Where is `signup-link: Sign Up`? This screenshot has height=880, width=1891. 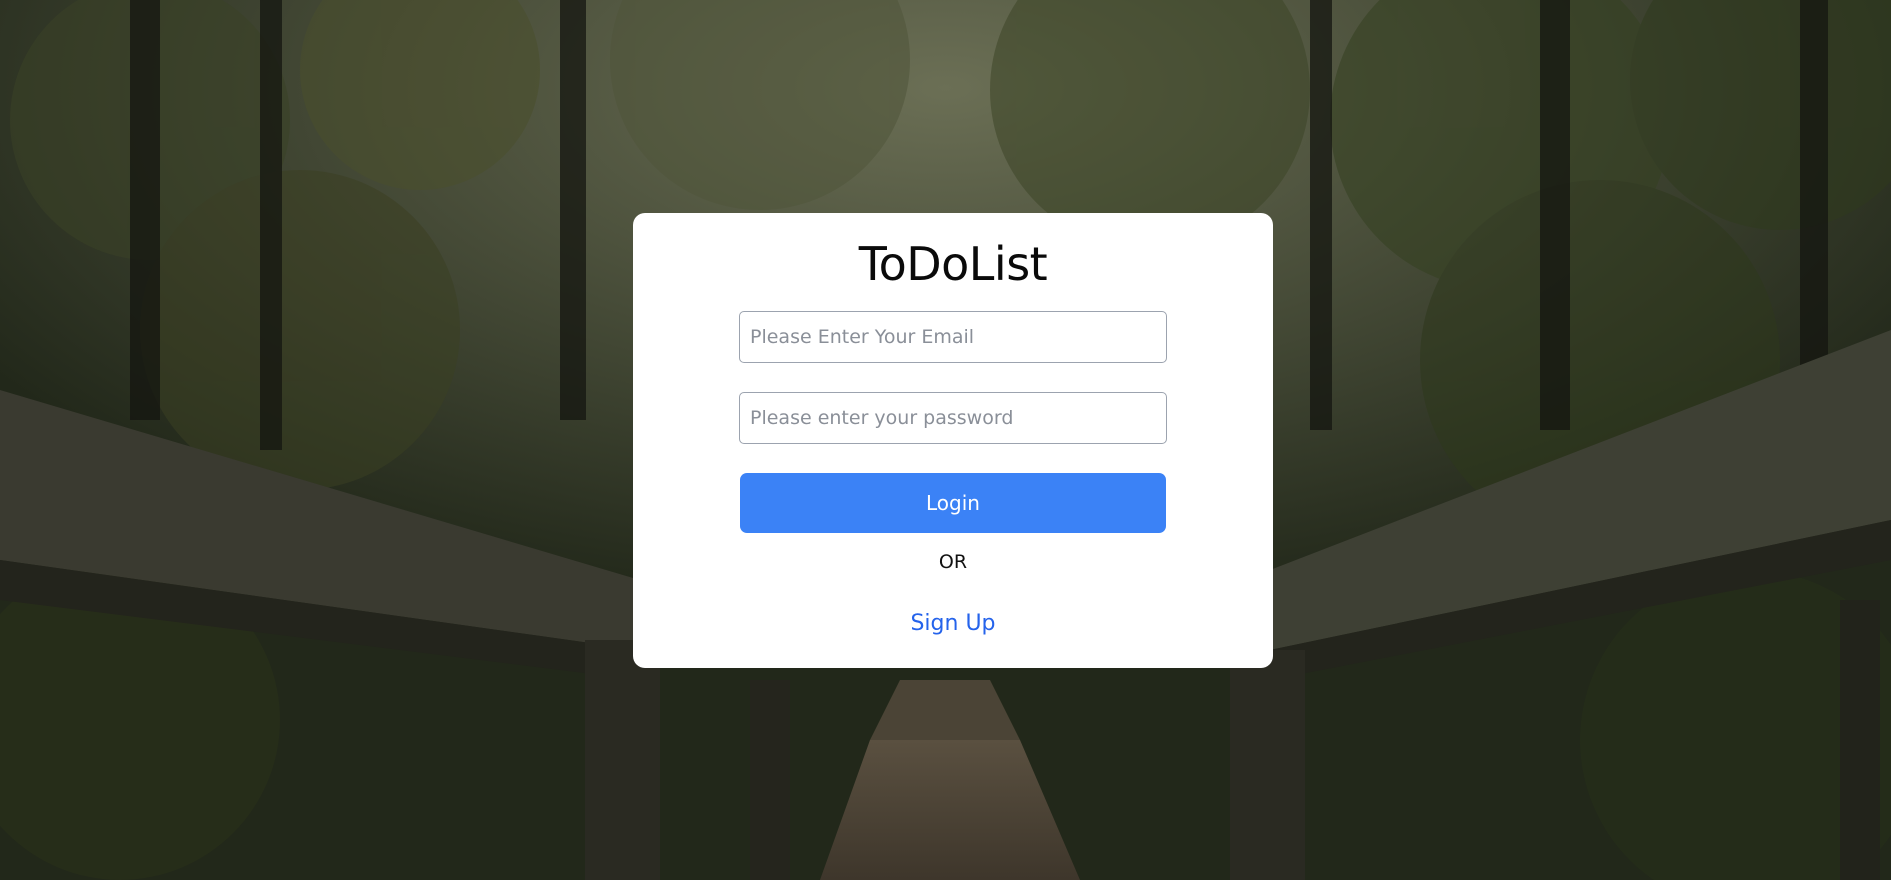
signup-link: Sign Up is located at coordinates (953, 623).